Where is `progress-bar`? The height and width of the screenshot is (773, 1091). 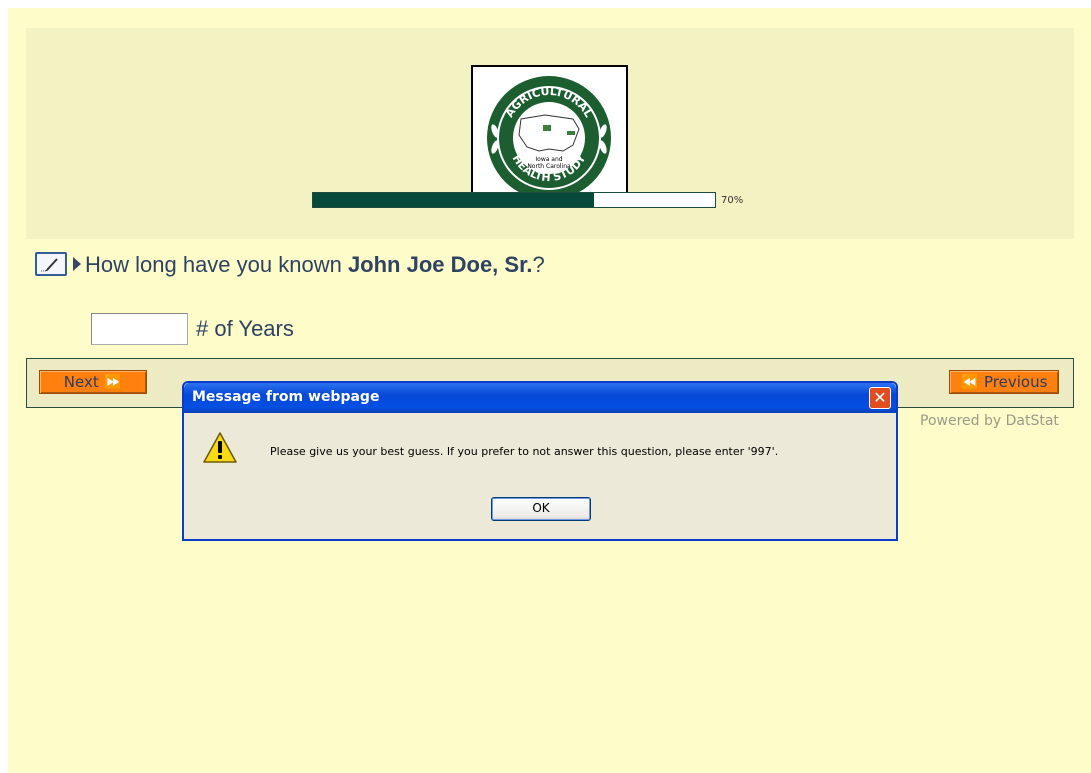 progress-bar is located at coordinates (514, 200).